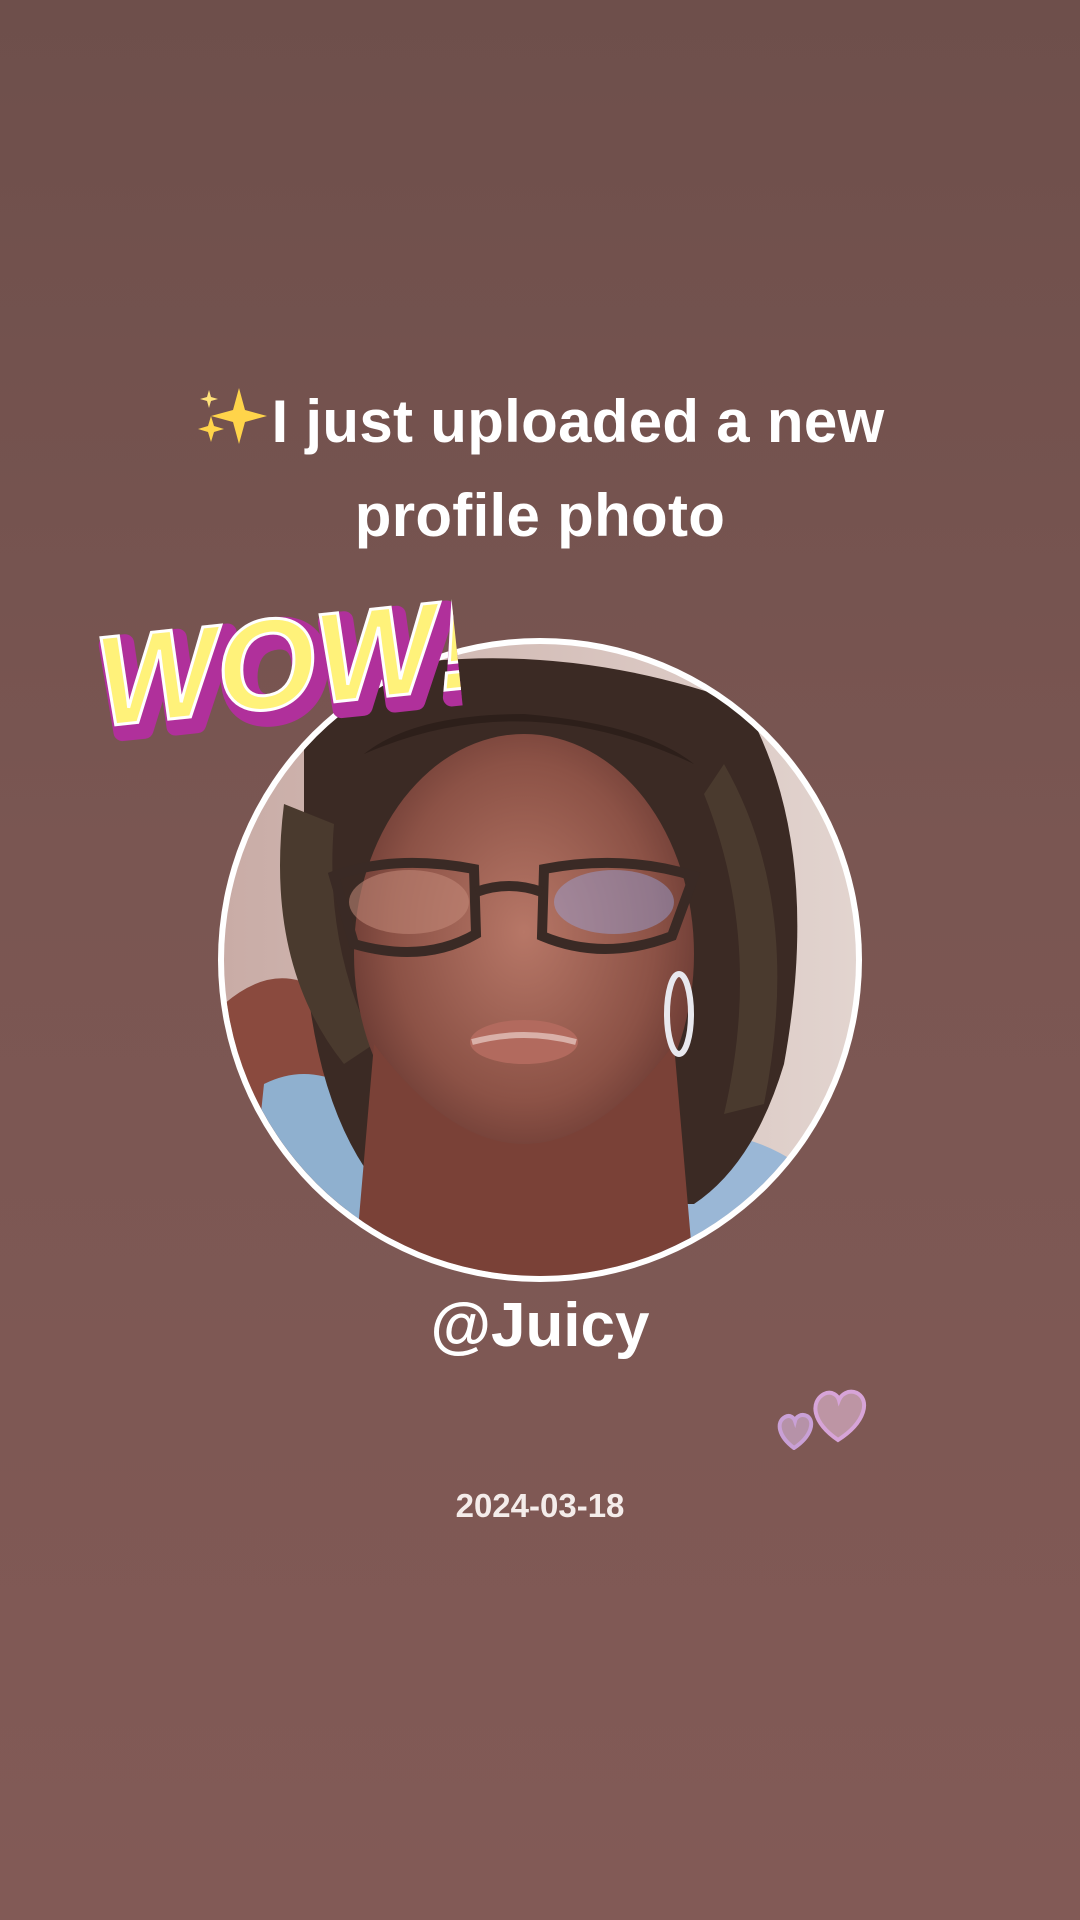 The height and width of the screenshot is (1920, 1080). What do you see at coordinates (277, 670) in the screenshot?
I see `wow-sticker: WOW! WOW!` at bounding box center [277, 670].